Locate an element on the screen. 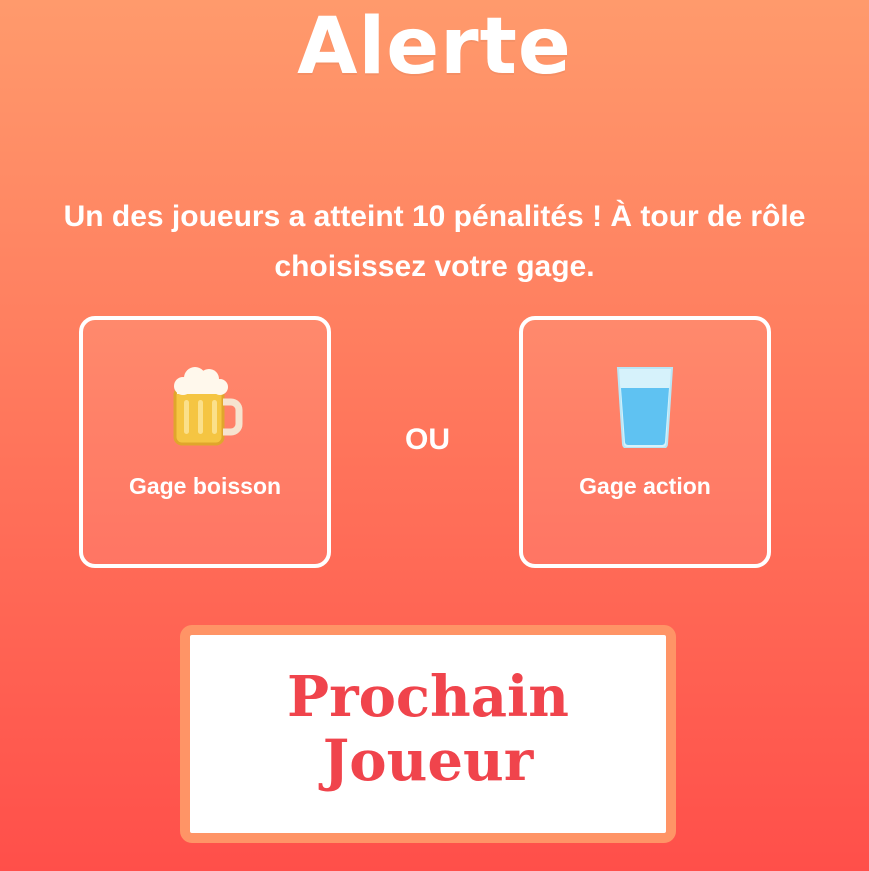  drink-penalty-card: Gage boisson is located at coordinates (205, 442).